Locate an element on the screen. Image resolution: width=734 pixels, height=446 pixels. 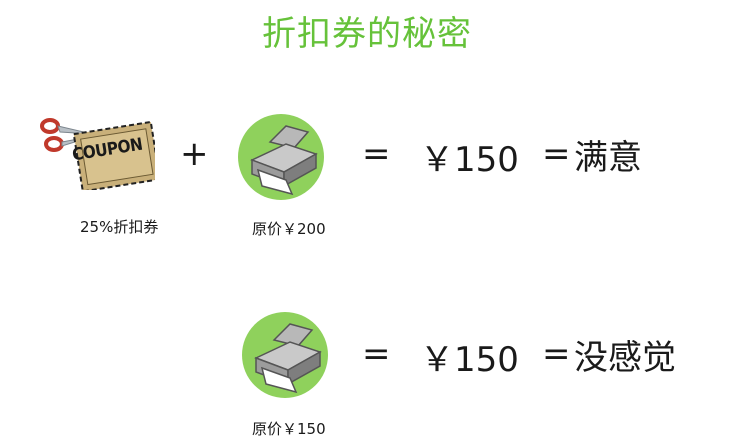
printer-caption-2: 原价￥150 is located at coordinates (289, 429).